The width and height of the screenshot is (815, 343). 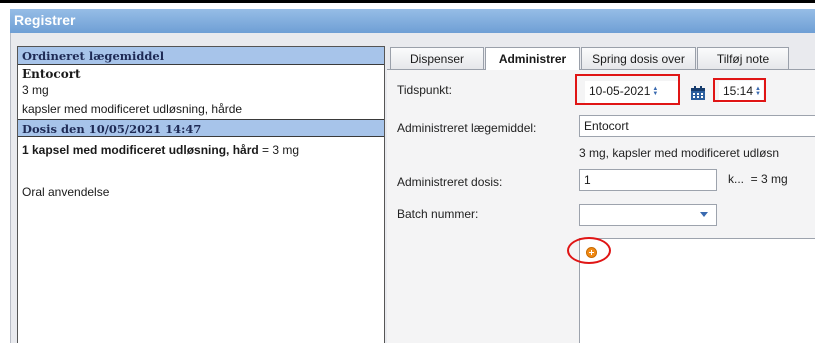 What do you see at coordinates (638, 58) in the screenshot?
I see `tab-spring-dosis-over: Spring dosis over` at bounding box center [638, 58].